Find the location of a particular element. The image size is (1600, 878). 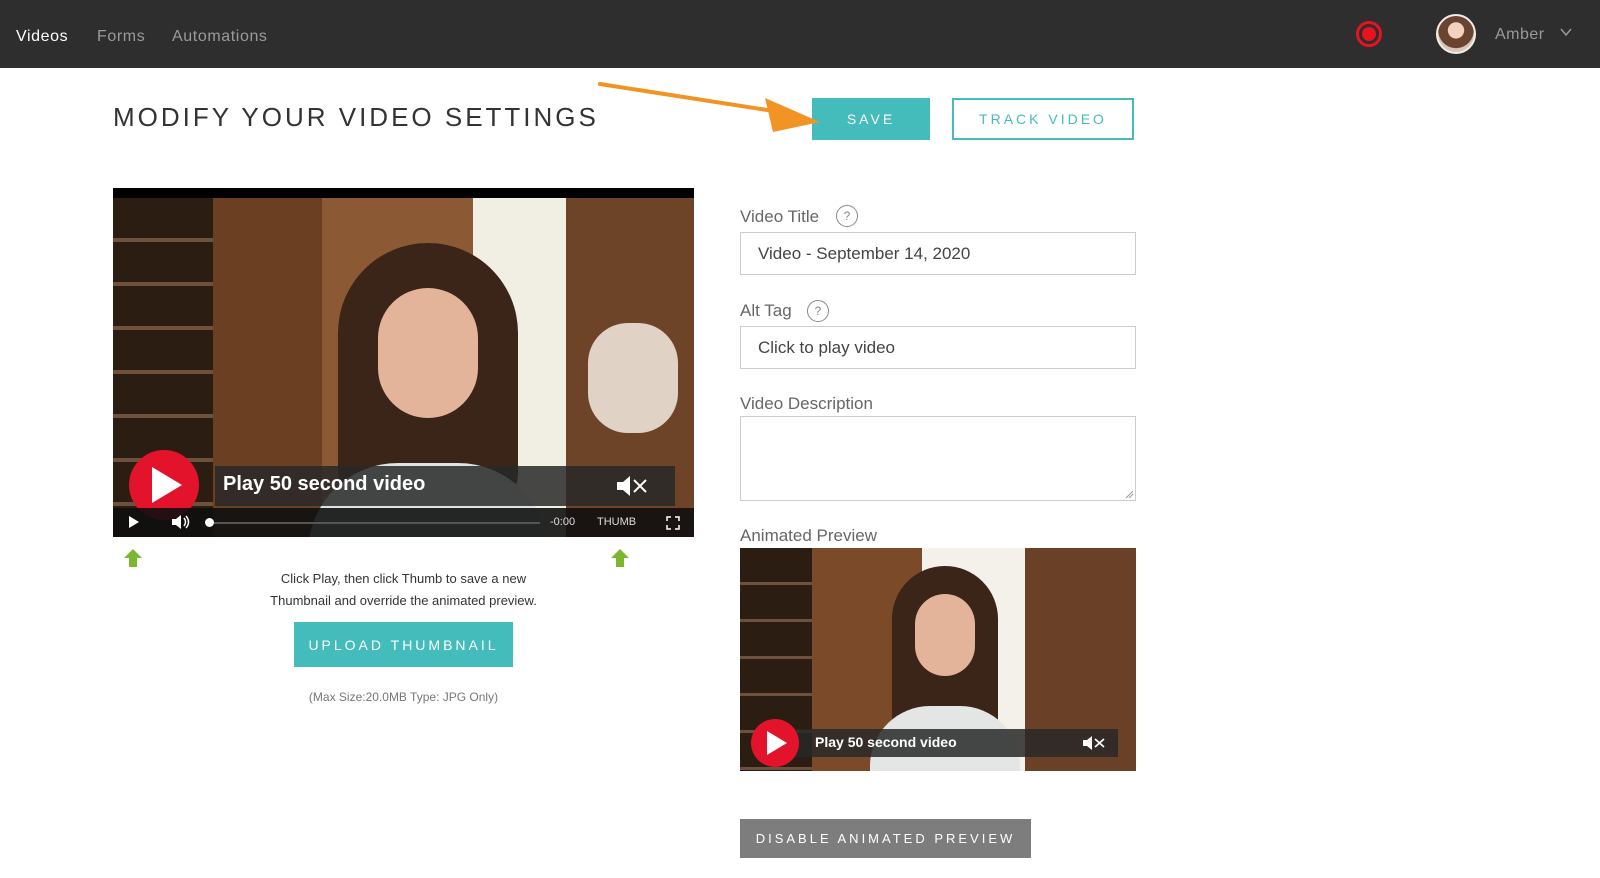

track-video-button: TRACK VIDEO is located at coordinates (1043, 119).